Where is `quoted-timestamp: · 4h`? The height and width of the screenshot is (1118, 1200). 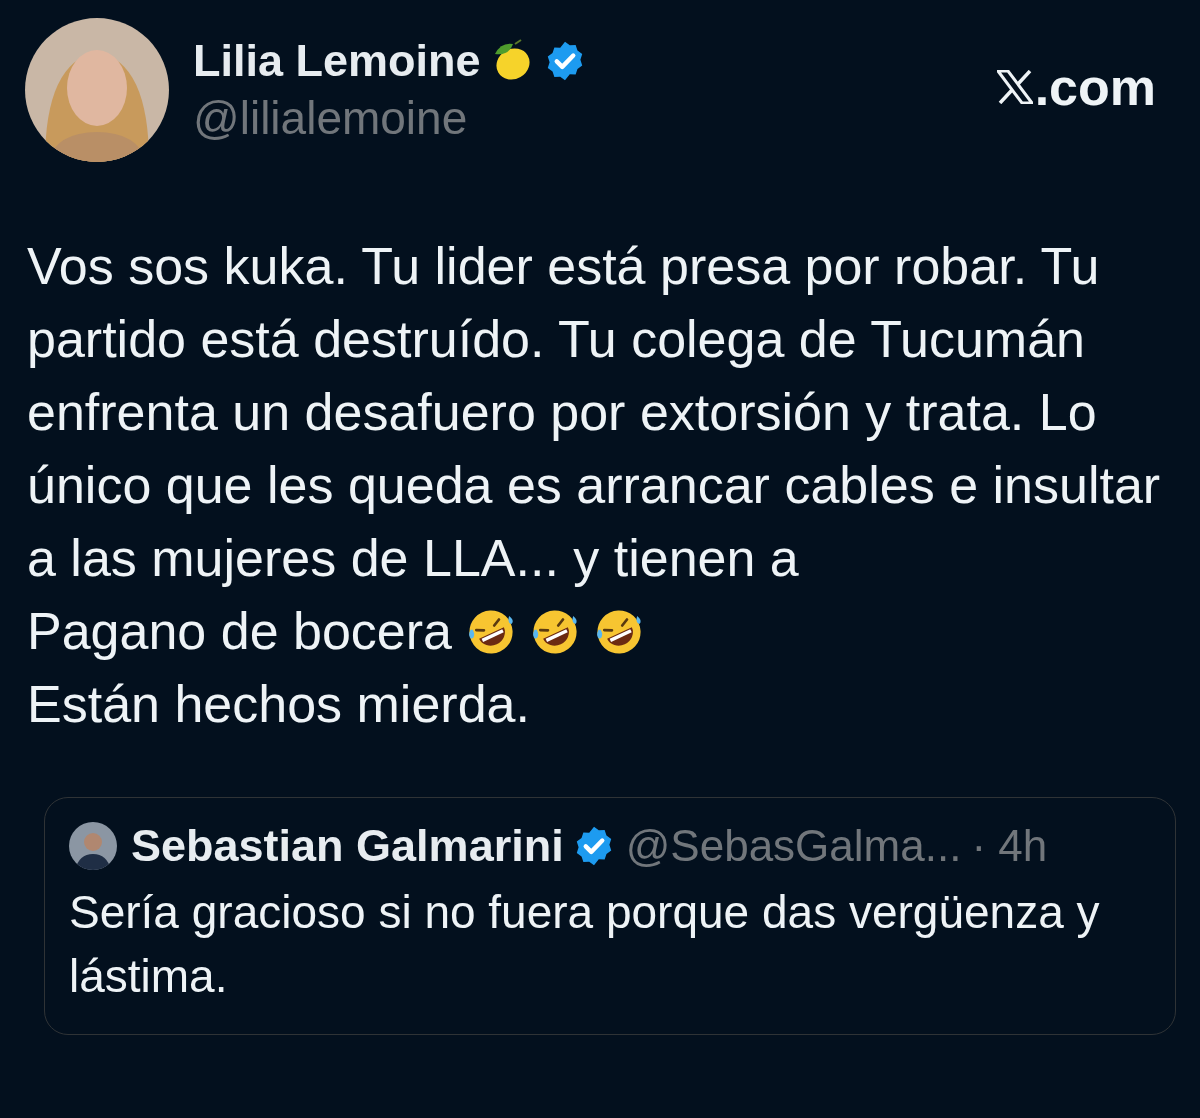
quoted-timestamp: · 4h is located at coordinates (1009, 846).